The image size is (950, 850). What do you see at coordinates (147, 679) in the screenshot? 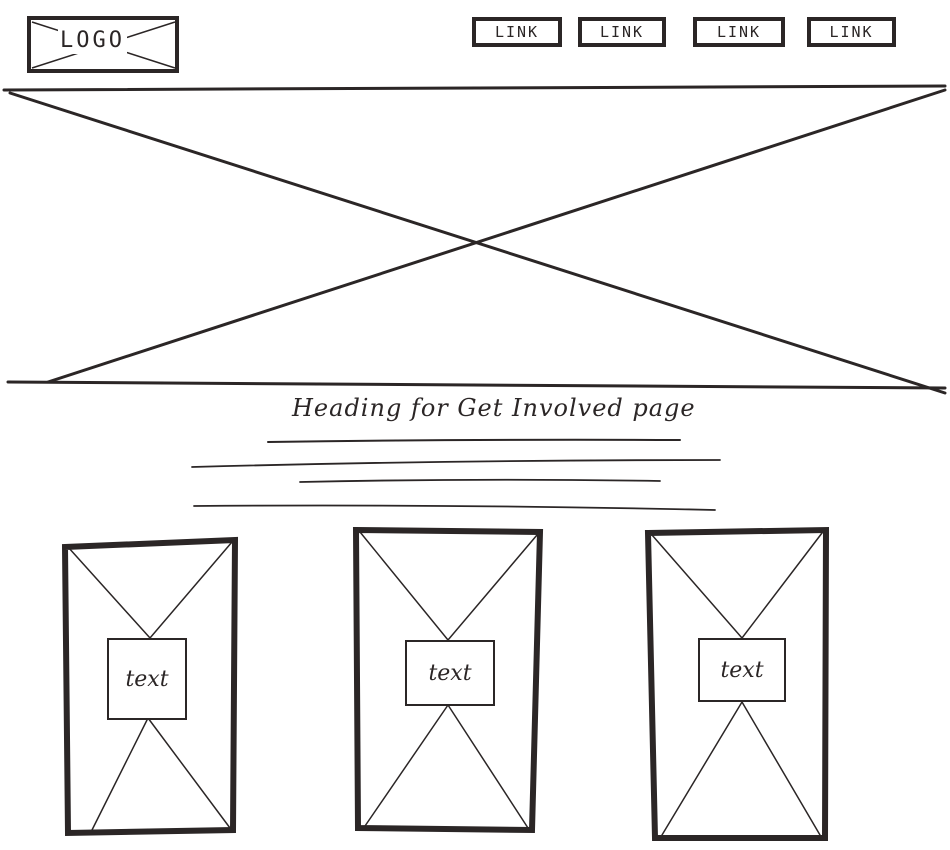
I see `card-1-text-box: text` at bounding box center [147, 679].